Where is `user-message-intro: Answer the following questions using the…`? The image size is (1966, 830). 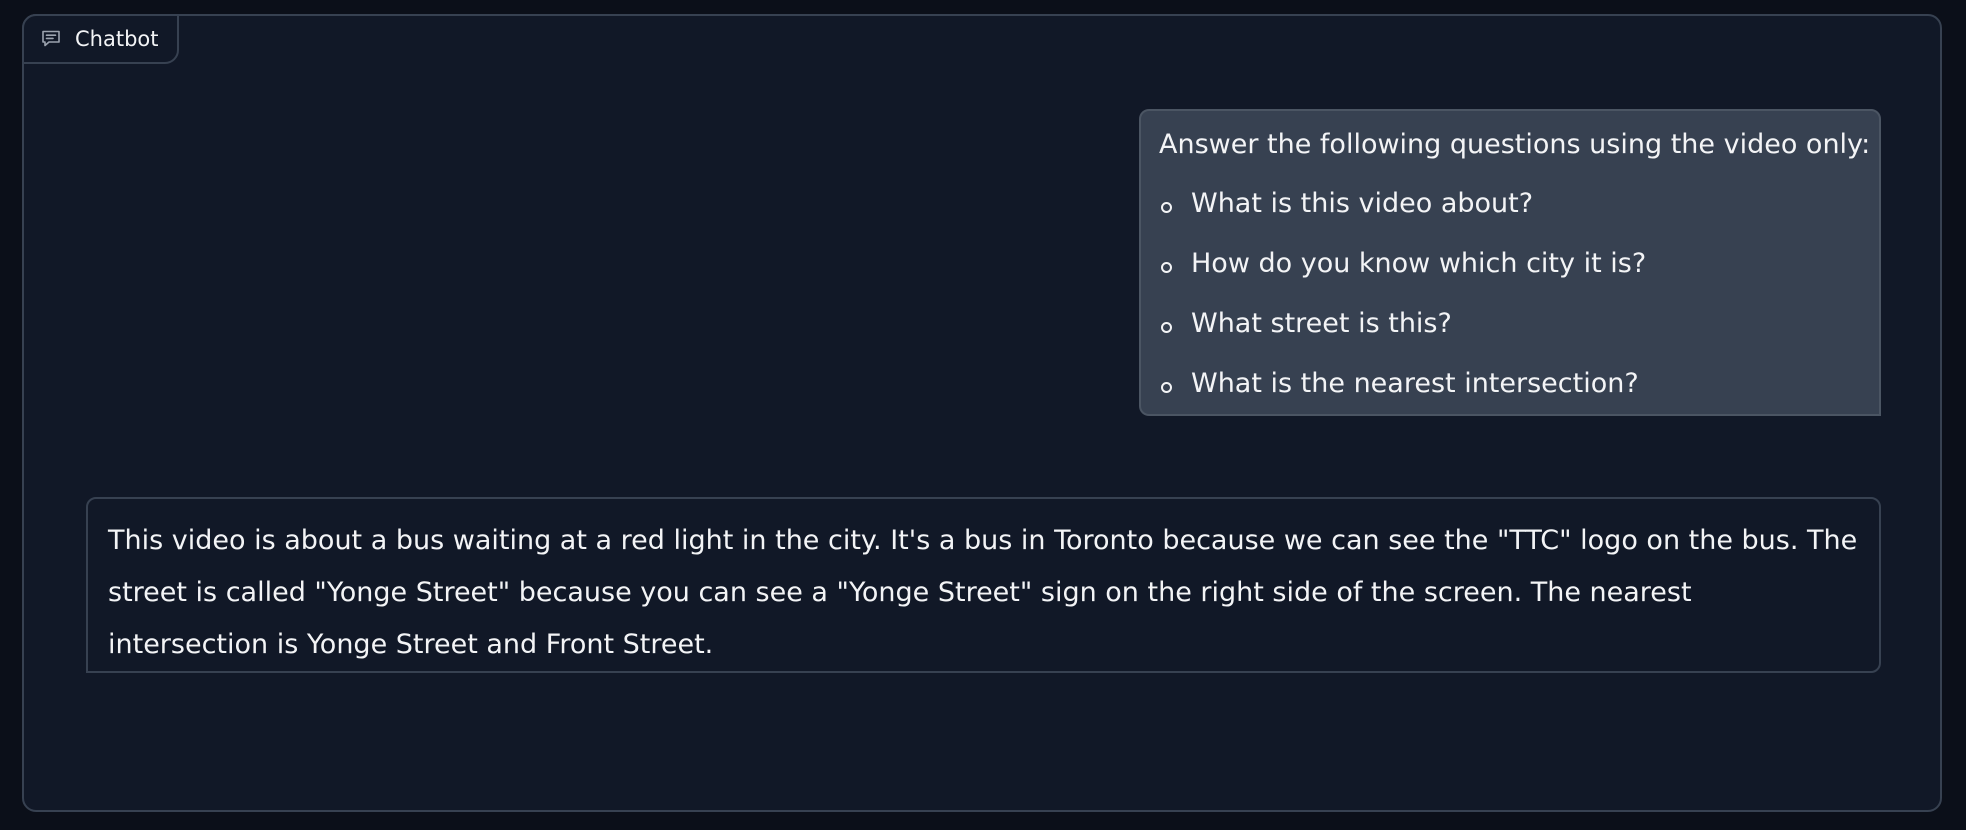 user-message-intro: Answer the following questions using the… is located at coordinates (1515, 144).